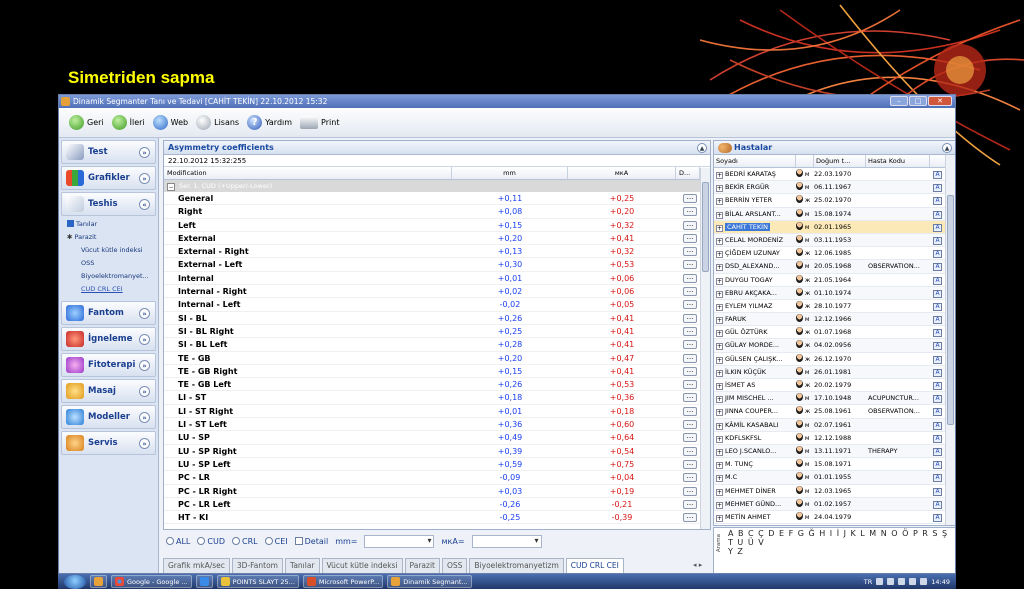 The image size is (1024, 589). Describe the element at coordinates (112, 224) in the screenshot. I see `submenu-item-tanilar: Tanılar` at that location.